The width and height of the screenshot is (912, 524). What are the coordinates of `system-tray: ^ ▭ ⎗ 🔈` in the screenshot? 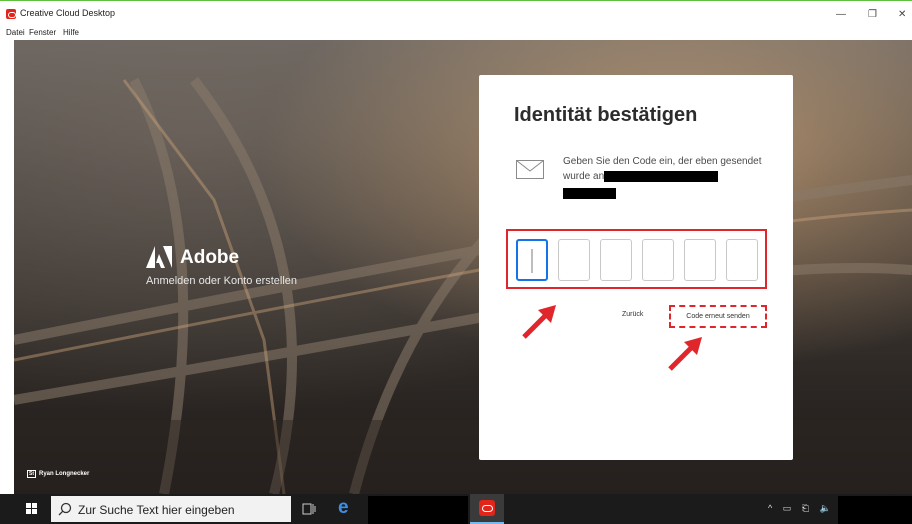 It's located at (801, 508).